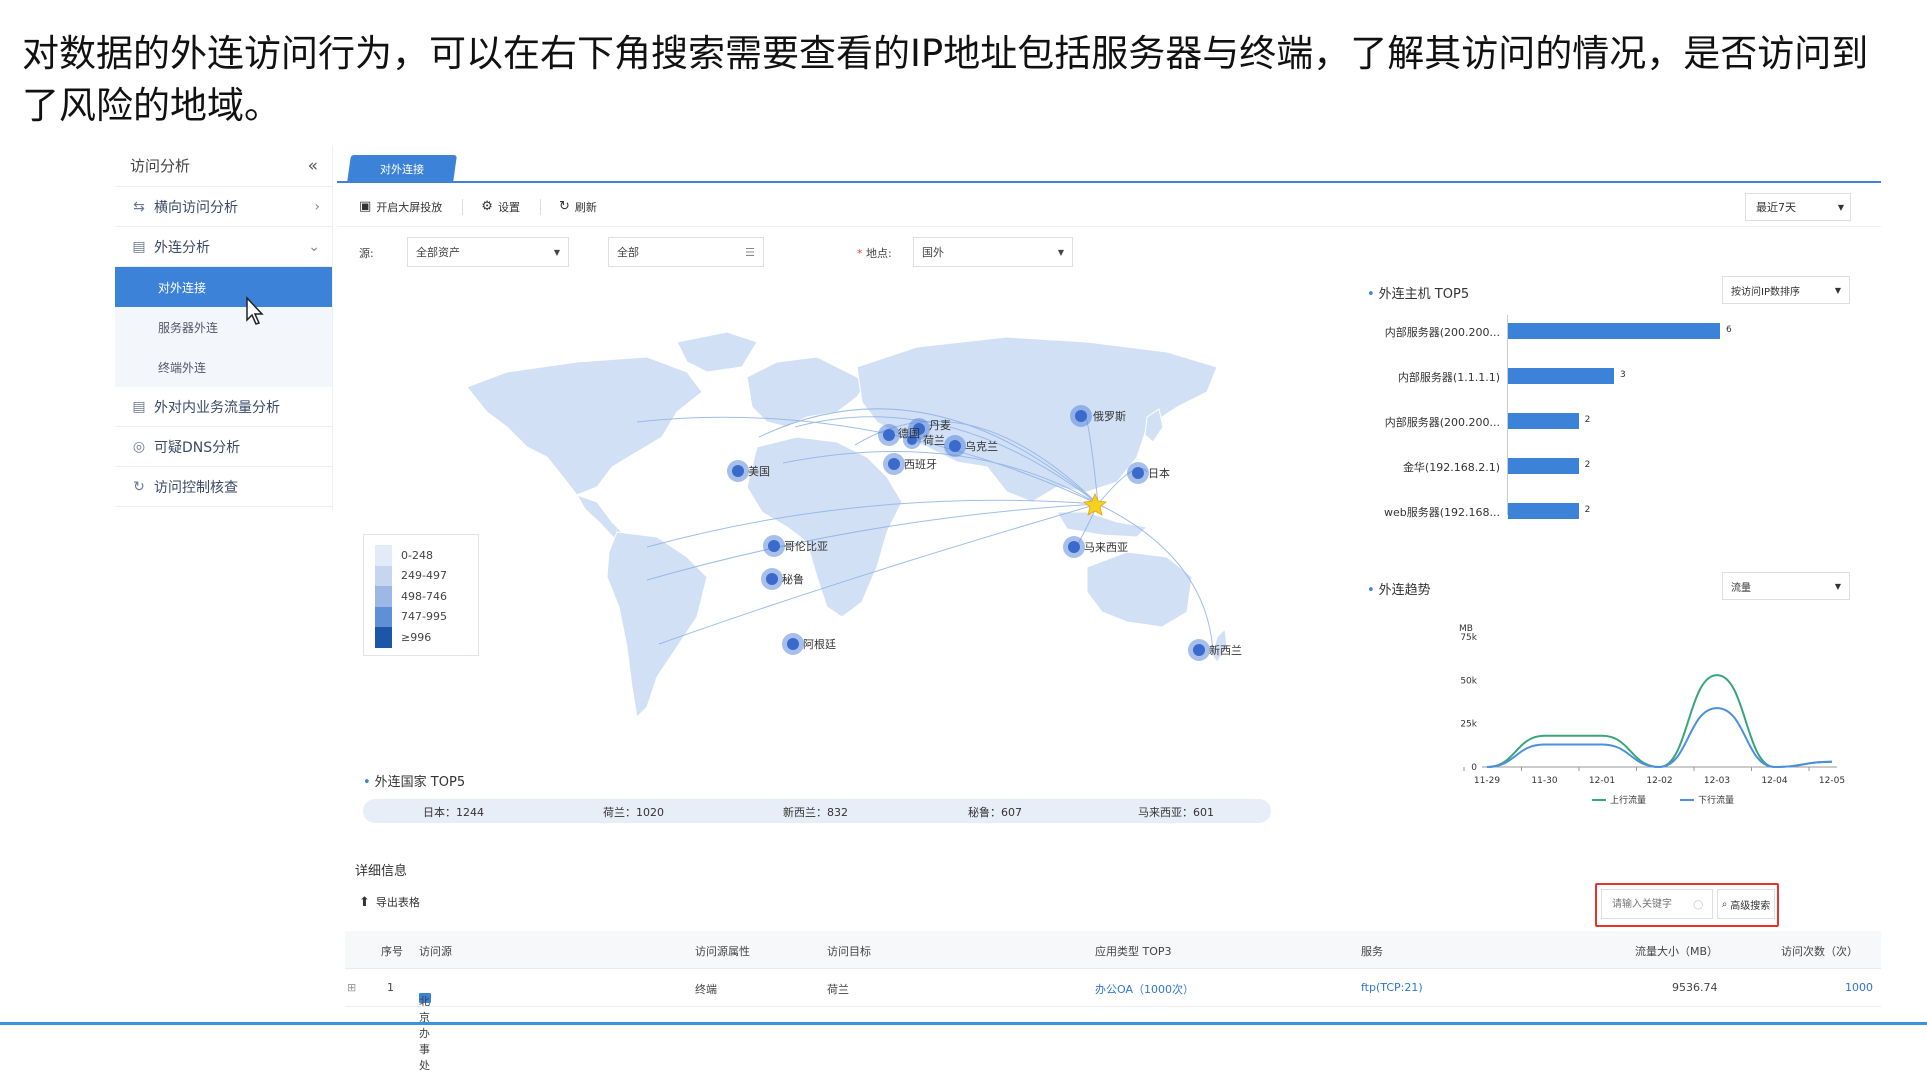 The width and height of the screenshot is (1927, 1073). I want to click on bottom-accent-line, so click(963, 1023).